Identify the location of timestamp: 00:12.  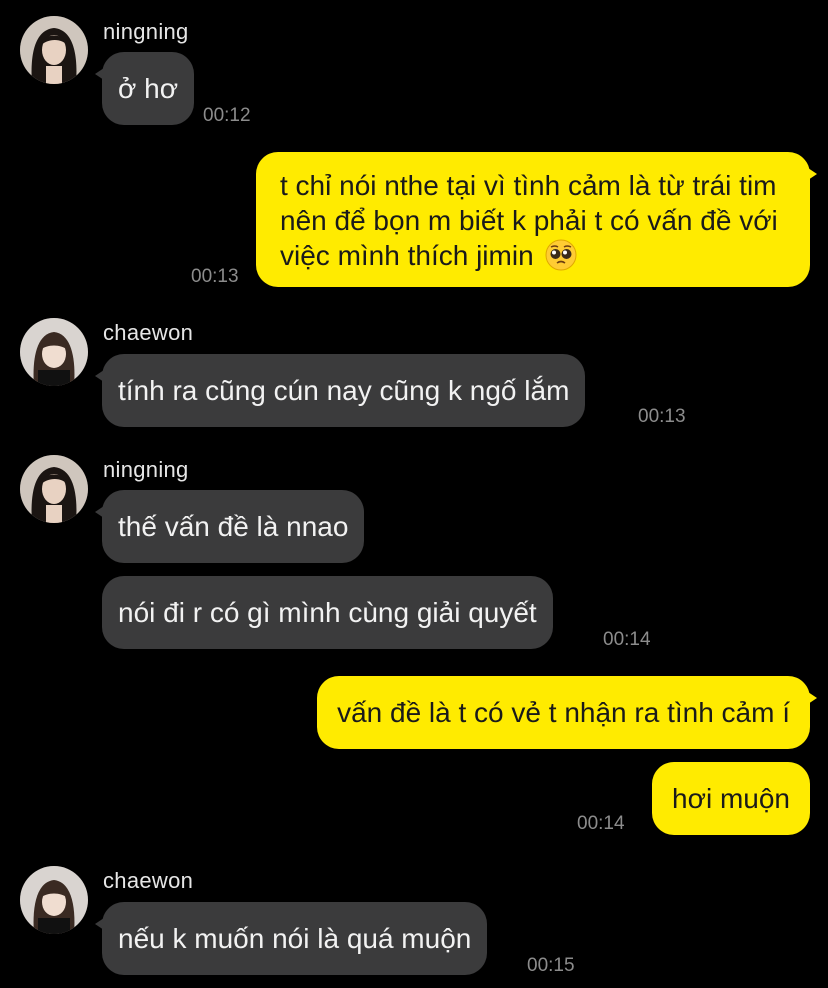
(227, 115).